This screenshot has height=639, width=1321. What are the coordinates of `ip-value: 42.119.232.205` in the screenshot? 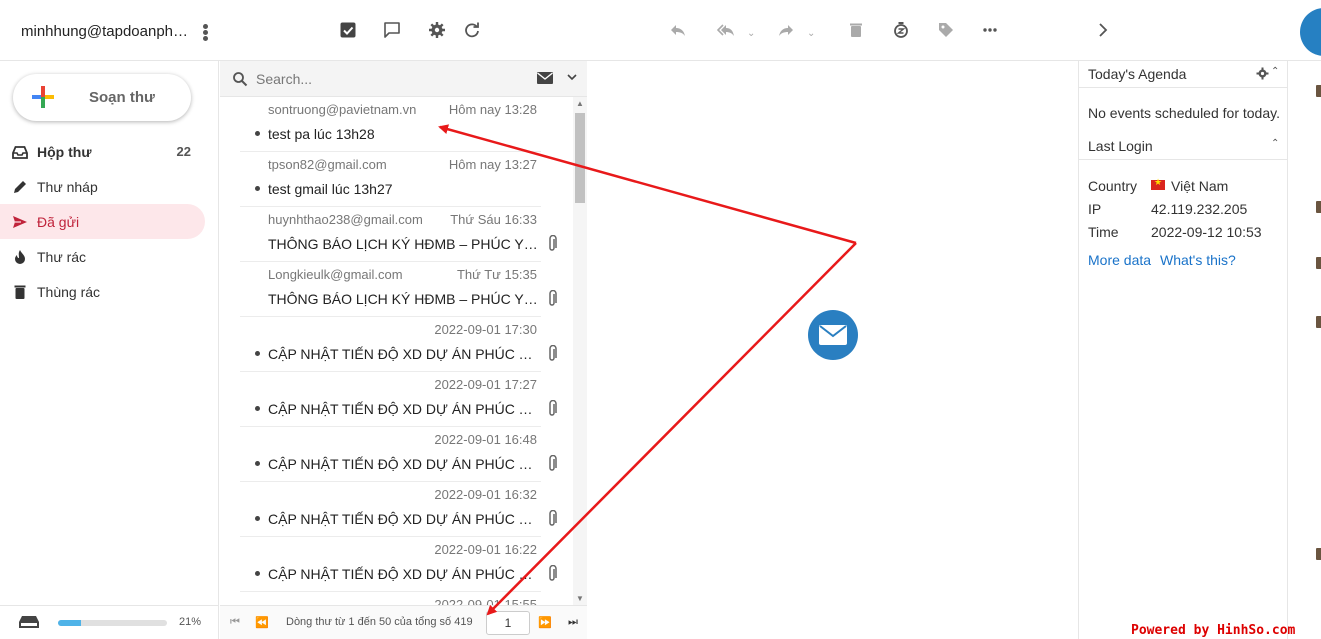 It's located at (1199, 209).